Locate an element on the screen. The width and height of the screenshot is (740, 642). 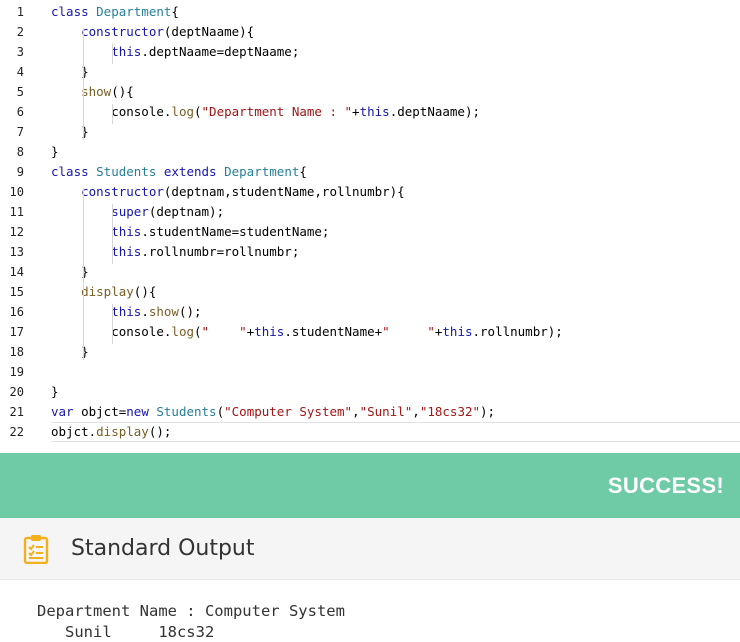
code-token: "Computer System" is located at coordinates (288, 411).